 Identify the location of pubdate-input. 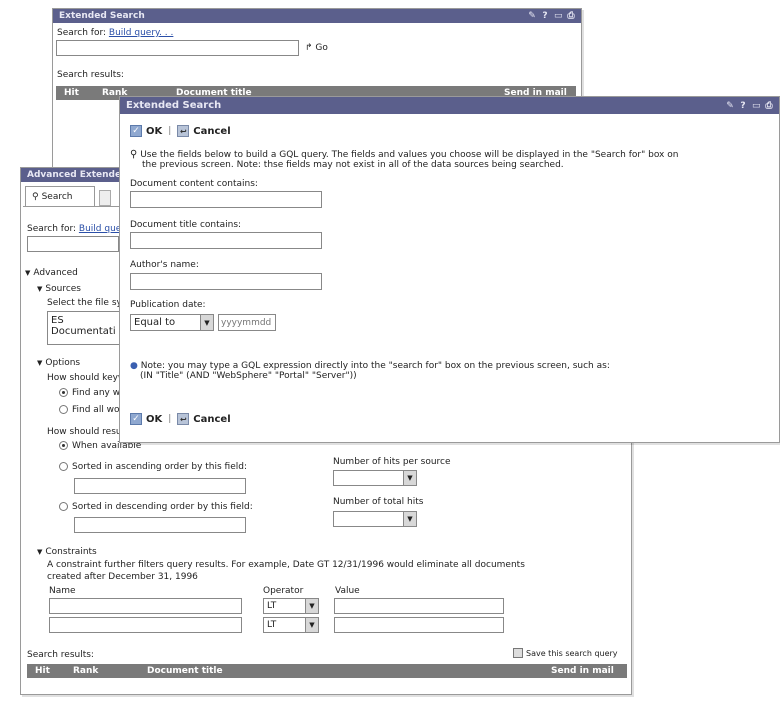
(247, 322).